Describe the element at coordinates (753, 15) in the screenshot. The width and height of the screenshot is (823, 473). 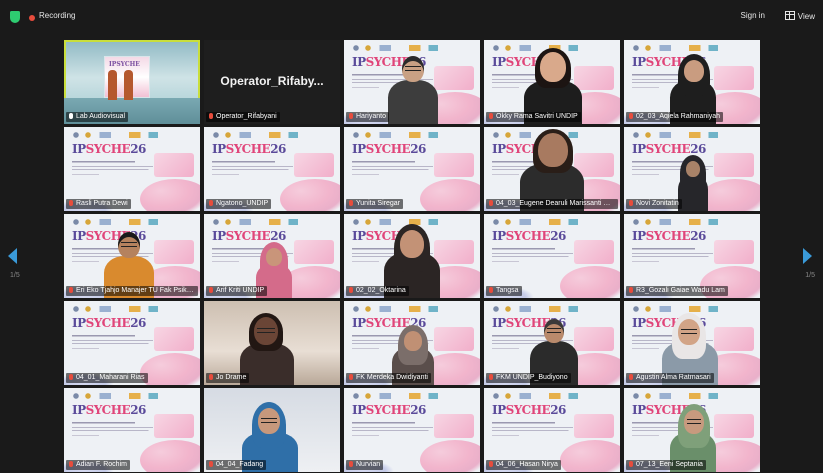
I see `sign-in-button: Sign in` at that location.